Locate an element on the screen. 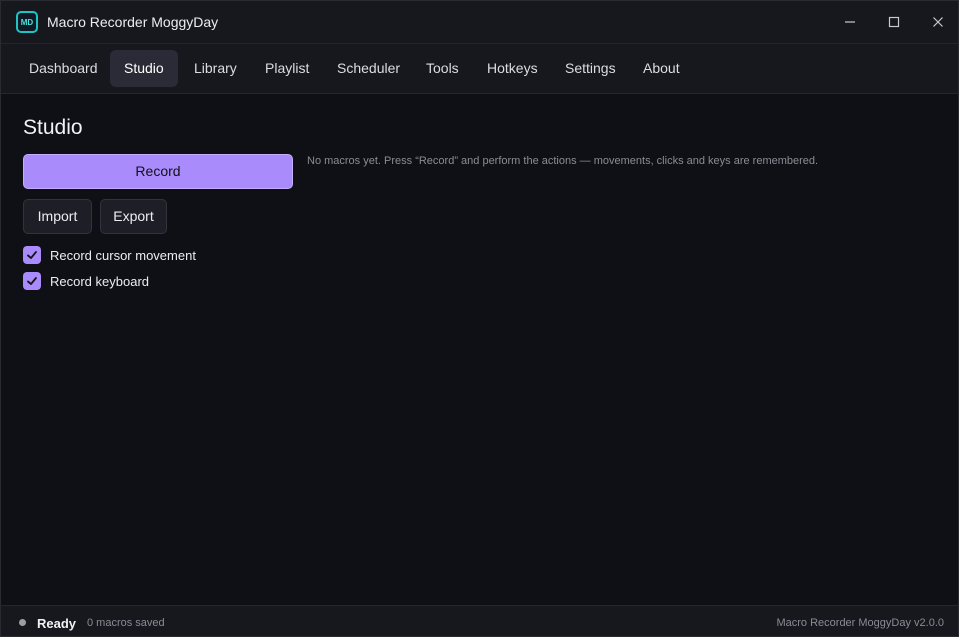  import-button: Import is located at coordinates (57, 216).